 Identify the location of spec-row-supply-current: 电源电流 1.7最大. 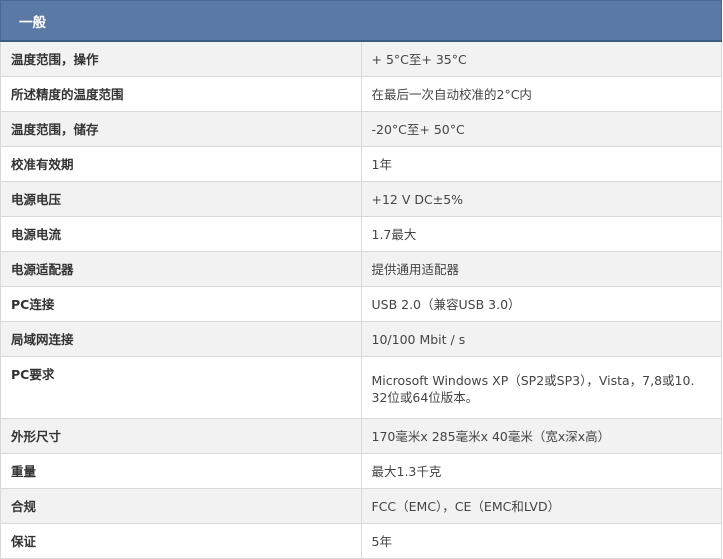
(361, 234).